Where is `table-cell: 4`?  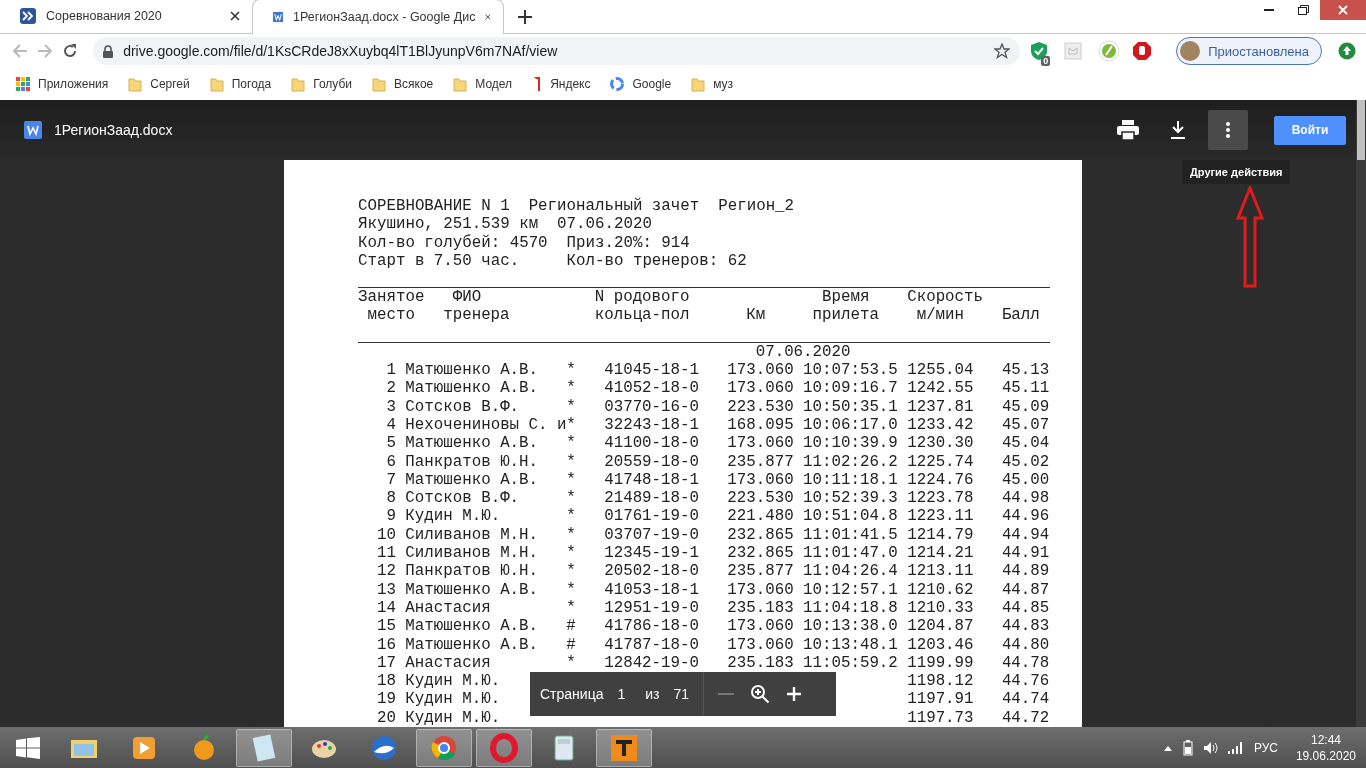 table-cell: 4 is located at coordinates (391, 425).